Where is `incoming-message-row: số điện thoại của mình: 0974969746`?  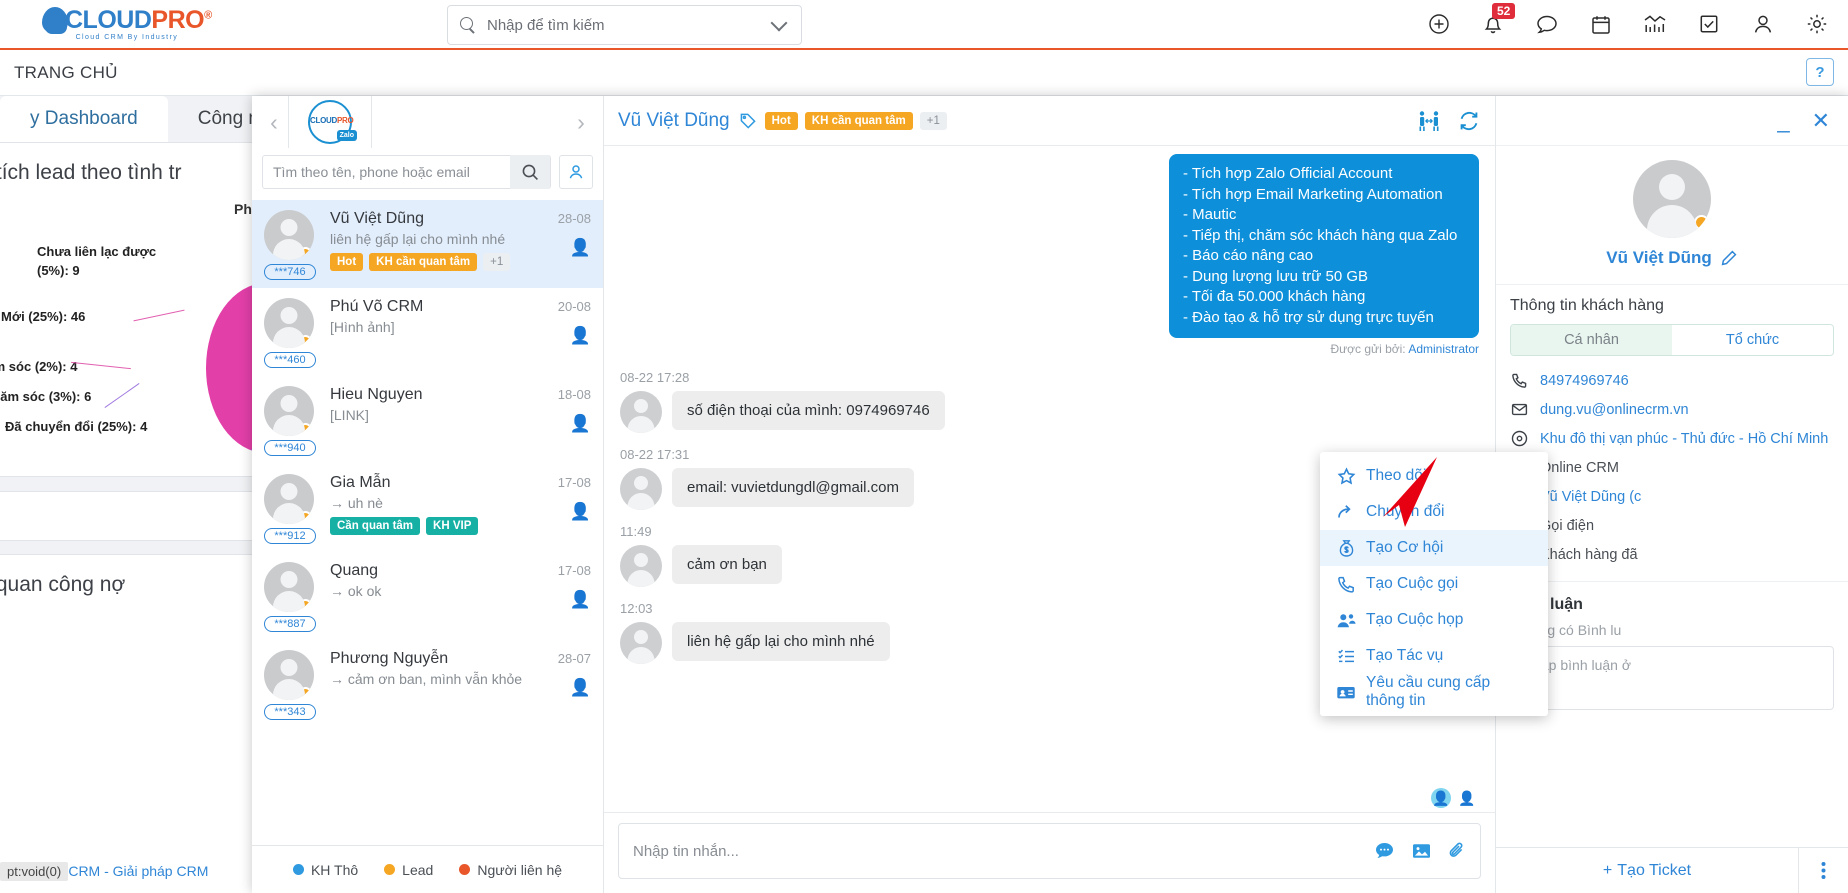 incoming-message-row: số điện thoại của mình: 0974969746 is located at coordinates (1049, 412).